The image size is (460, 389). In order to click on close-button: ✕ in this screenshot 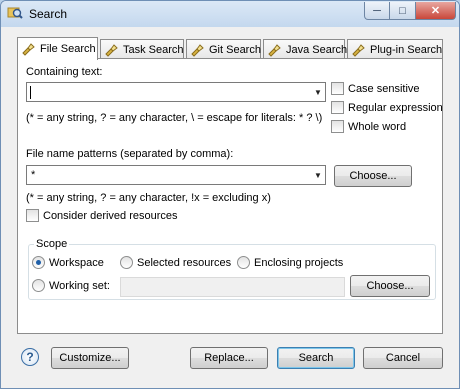, I will do `click(436, 11)`.